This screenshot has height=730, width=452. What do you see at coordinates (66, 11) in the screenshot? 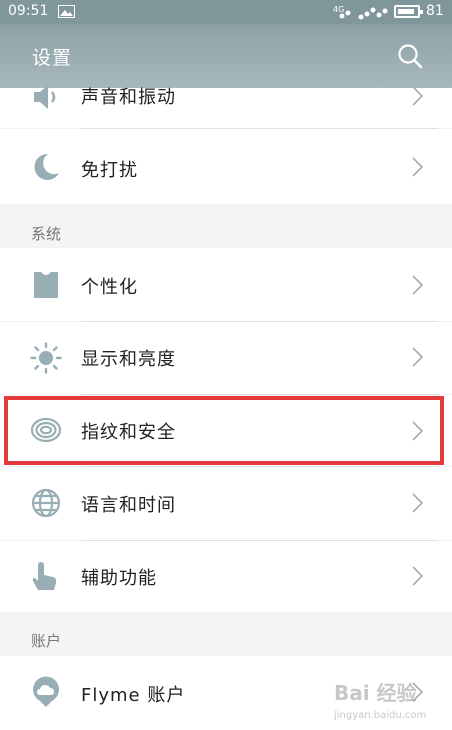
I see `image-notification-icon` at bounding box center [66, 11].